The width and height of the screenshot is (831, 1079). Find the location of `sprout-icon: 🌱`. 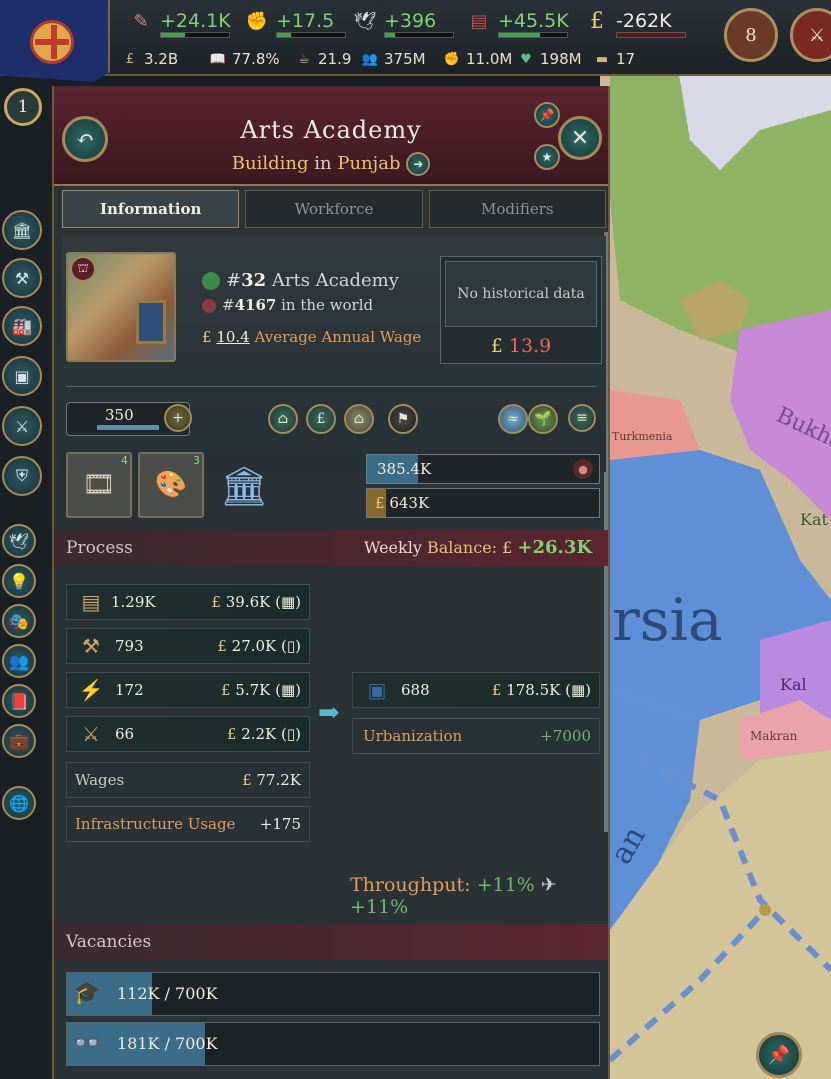

sprout-icon: 🌱 is located at coordinates (543, 419).